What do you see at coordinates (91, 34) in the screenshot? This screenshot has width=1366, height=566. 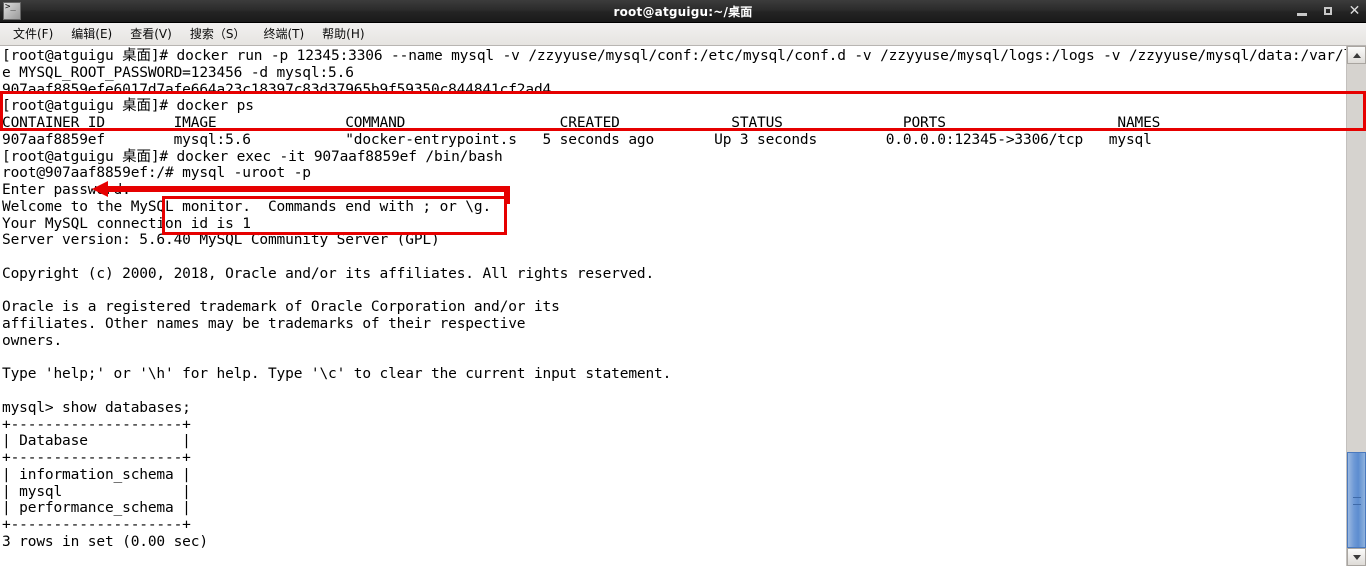 I see `menu-edit: 编辑(E)` at bounding box center [91, 34].